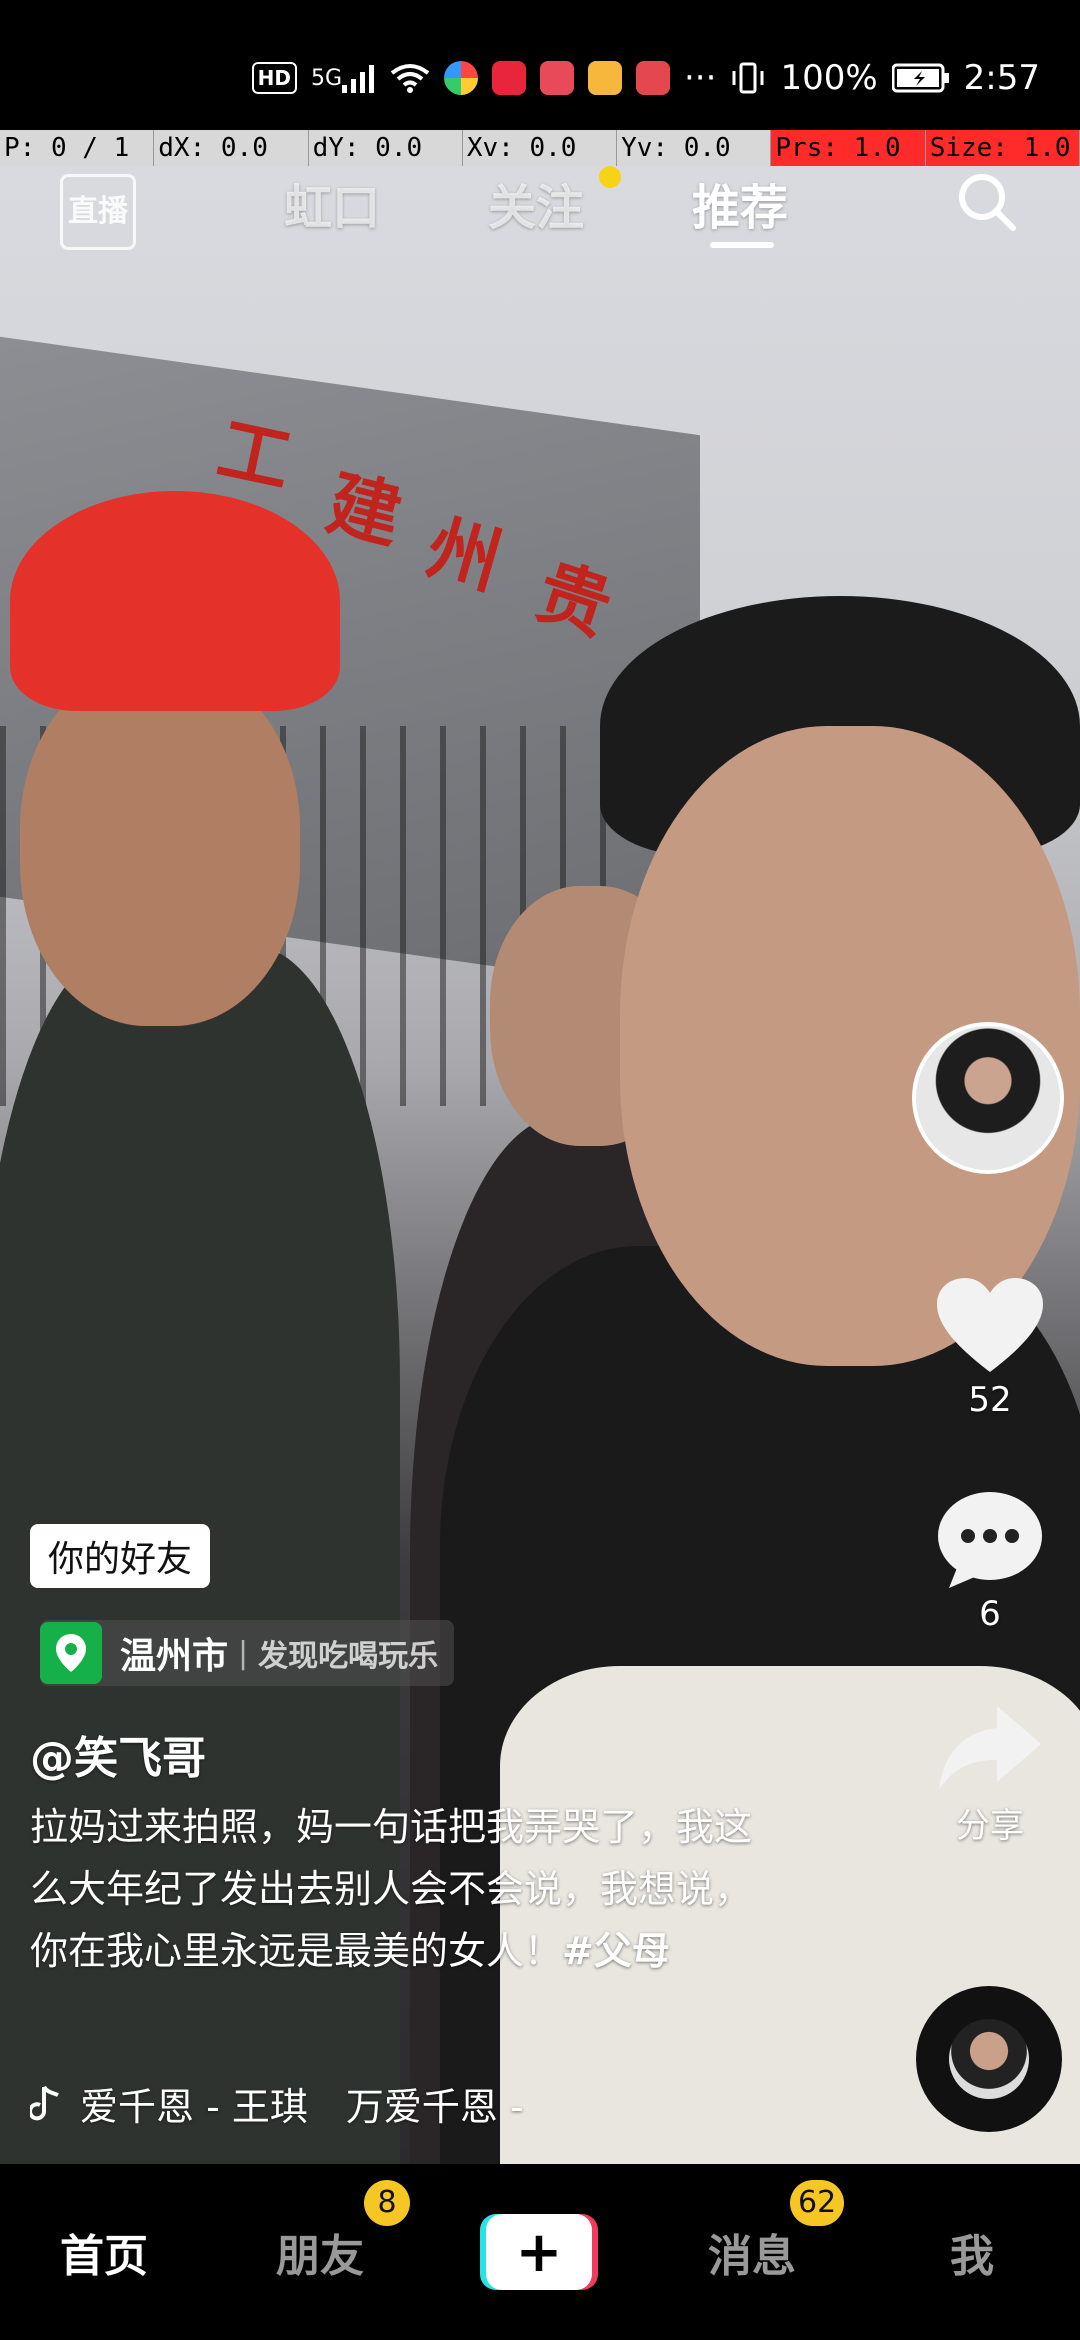 The height and width of the screenshot is (2340, 1080). What do you see at coordinates (987, 202) in the screenshot?
I see `search-icon` at bounding box center [987, 202].